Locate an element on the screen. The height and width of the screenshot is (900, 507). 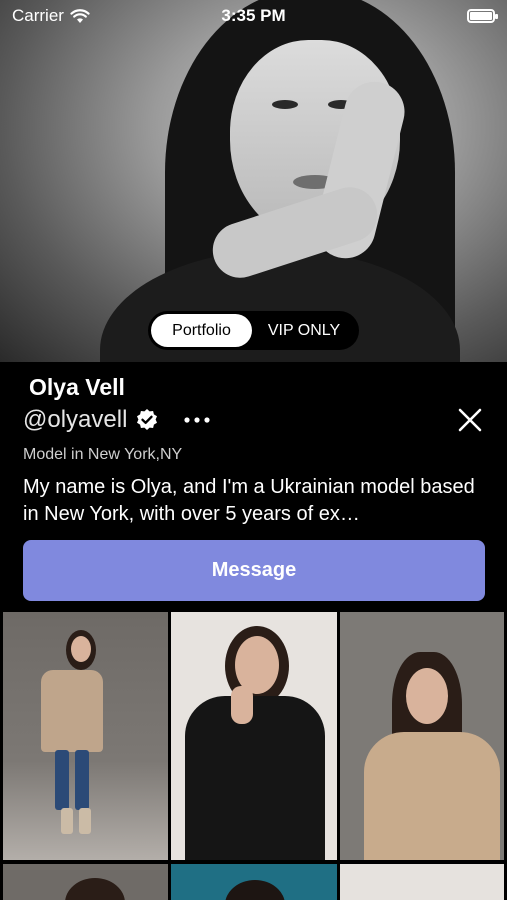
hero-eye-left is located at coordinates (285, 104).